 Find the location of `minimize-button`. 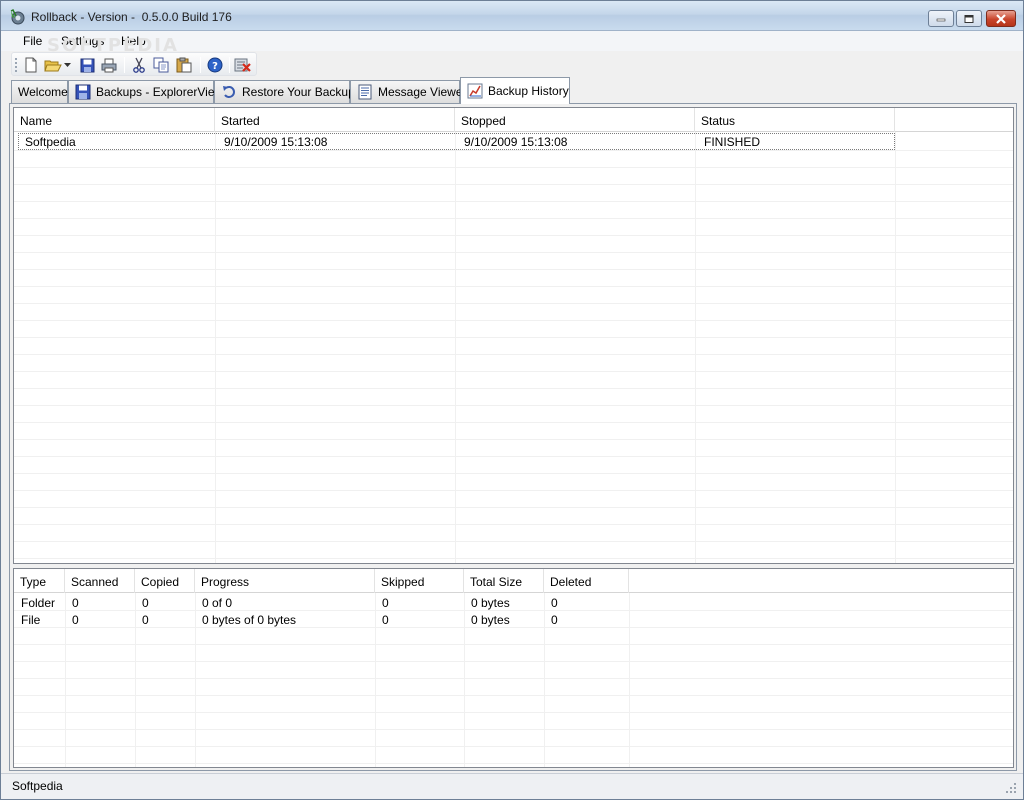

minimize-button is located at coordinates (941, 18).